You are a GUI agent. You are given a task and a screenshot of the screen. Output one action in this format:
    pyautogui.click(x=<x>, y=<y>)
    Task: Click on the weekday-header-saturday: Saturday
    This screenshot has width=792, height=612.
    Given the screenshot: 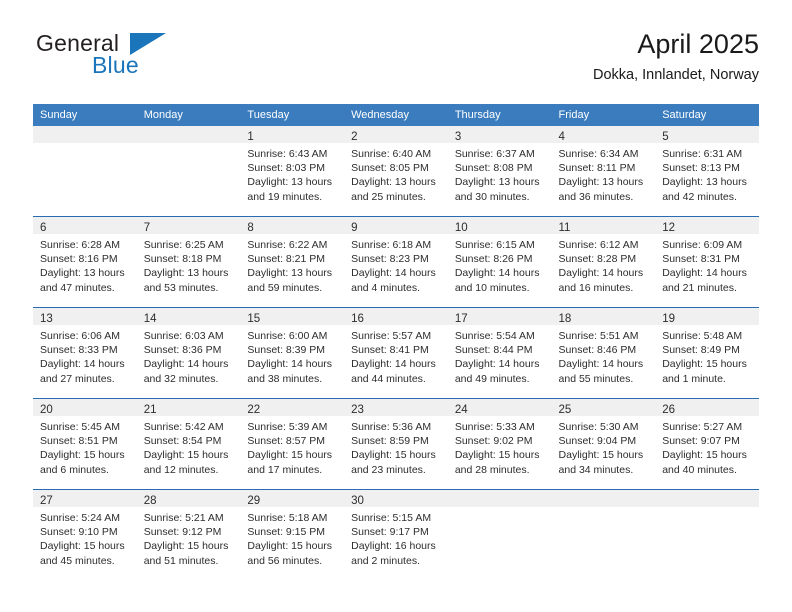 What is the action you would take?
    pyautogui.click(x=707, y=115)
    